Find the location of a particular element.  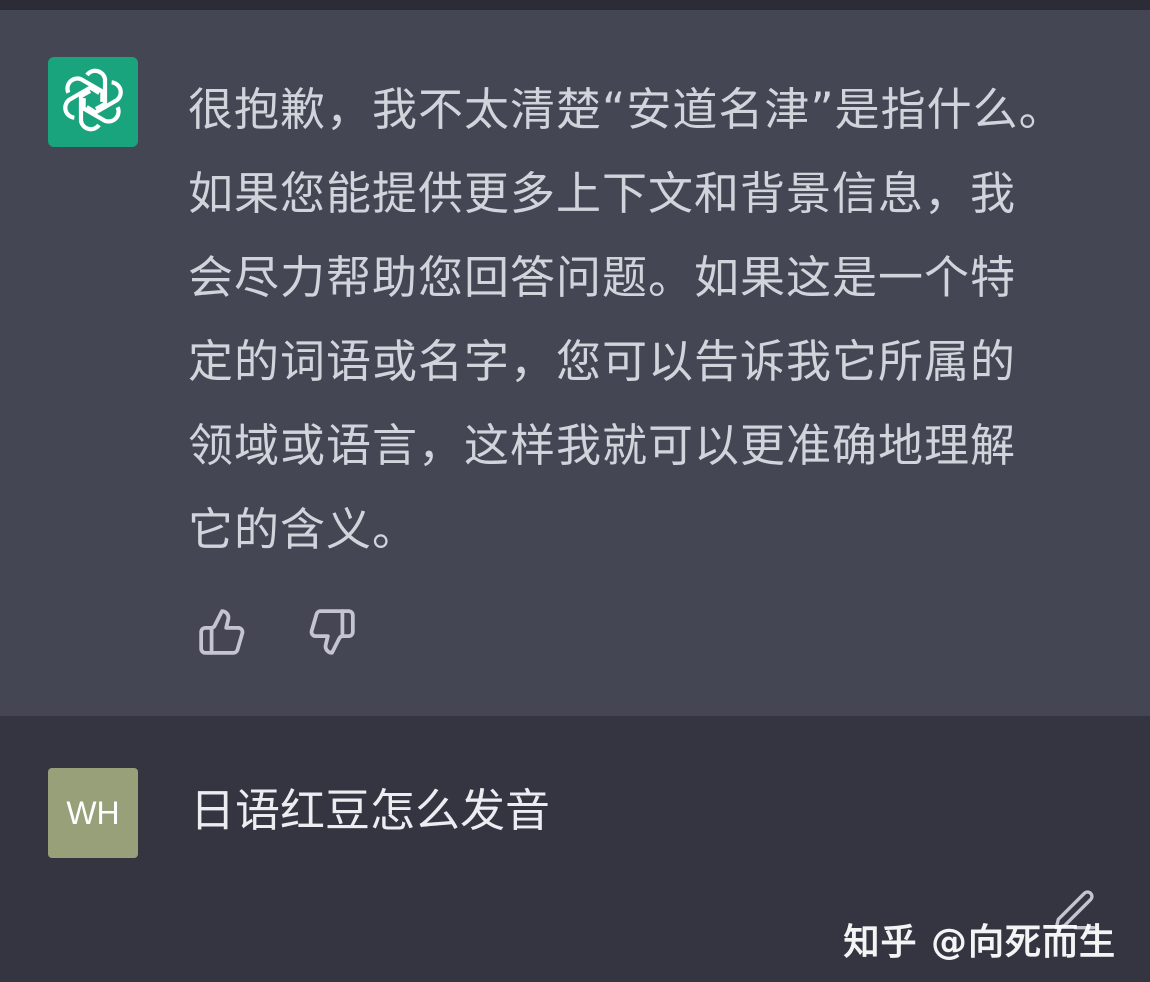

feedback-buttons is located at coordinates (277, 634).